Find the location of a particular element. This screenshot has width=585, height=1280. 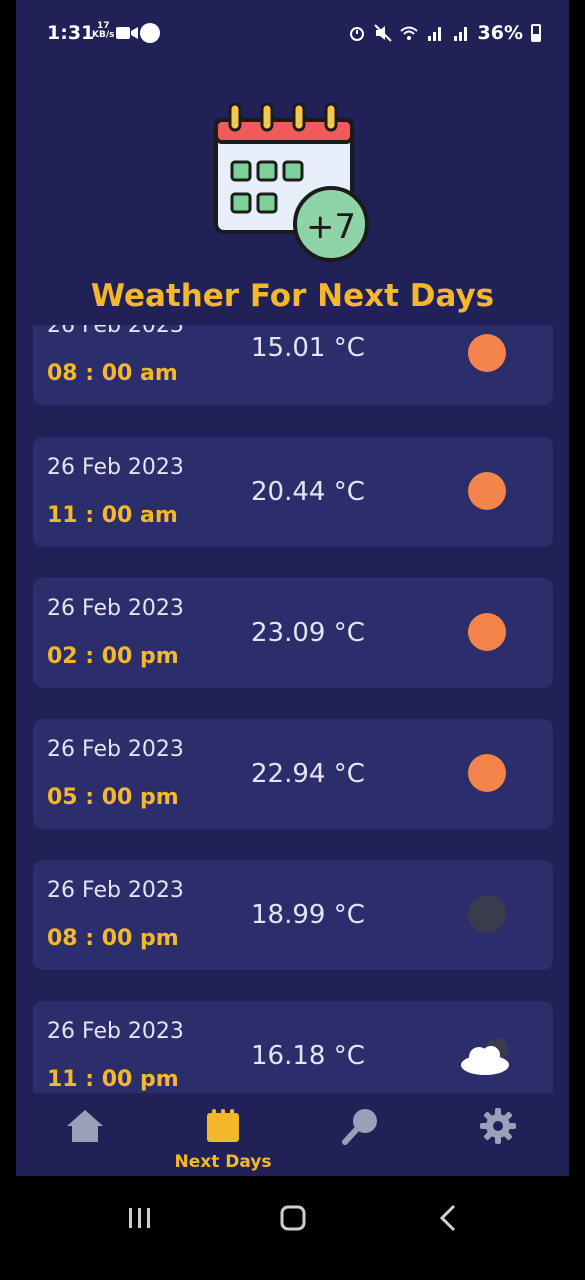

signal-icon is located at coordinates (434, 34).